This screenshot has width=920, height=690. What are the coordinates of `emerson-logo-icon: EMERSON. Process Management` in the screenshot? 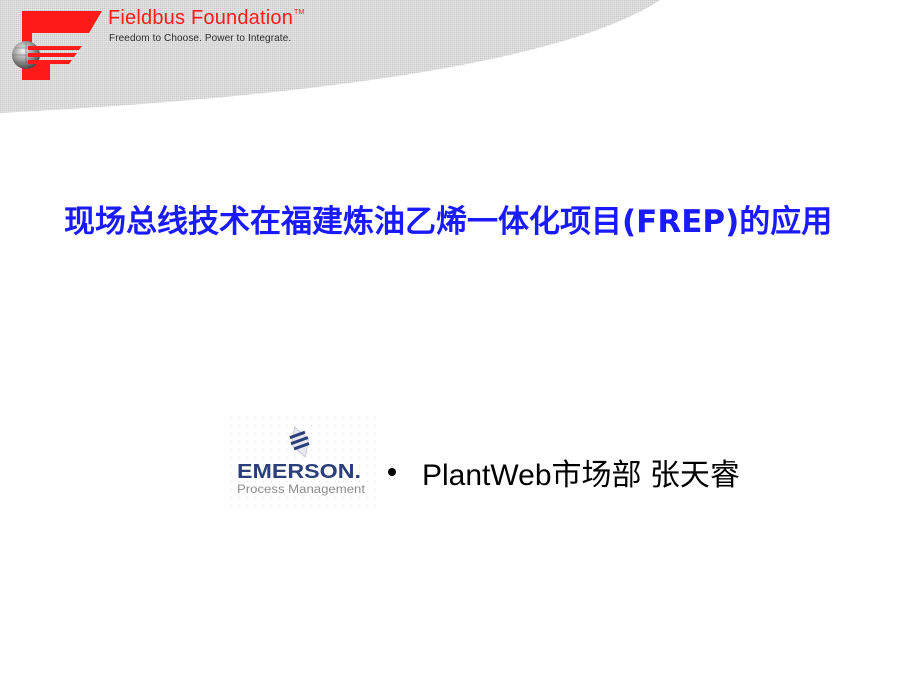 It's located at (303, 460).